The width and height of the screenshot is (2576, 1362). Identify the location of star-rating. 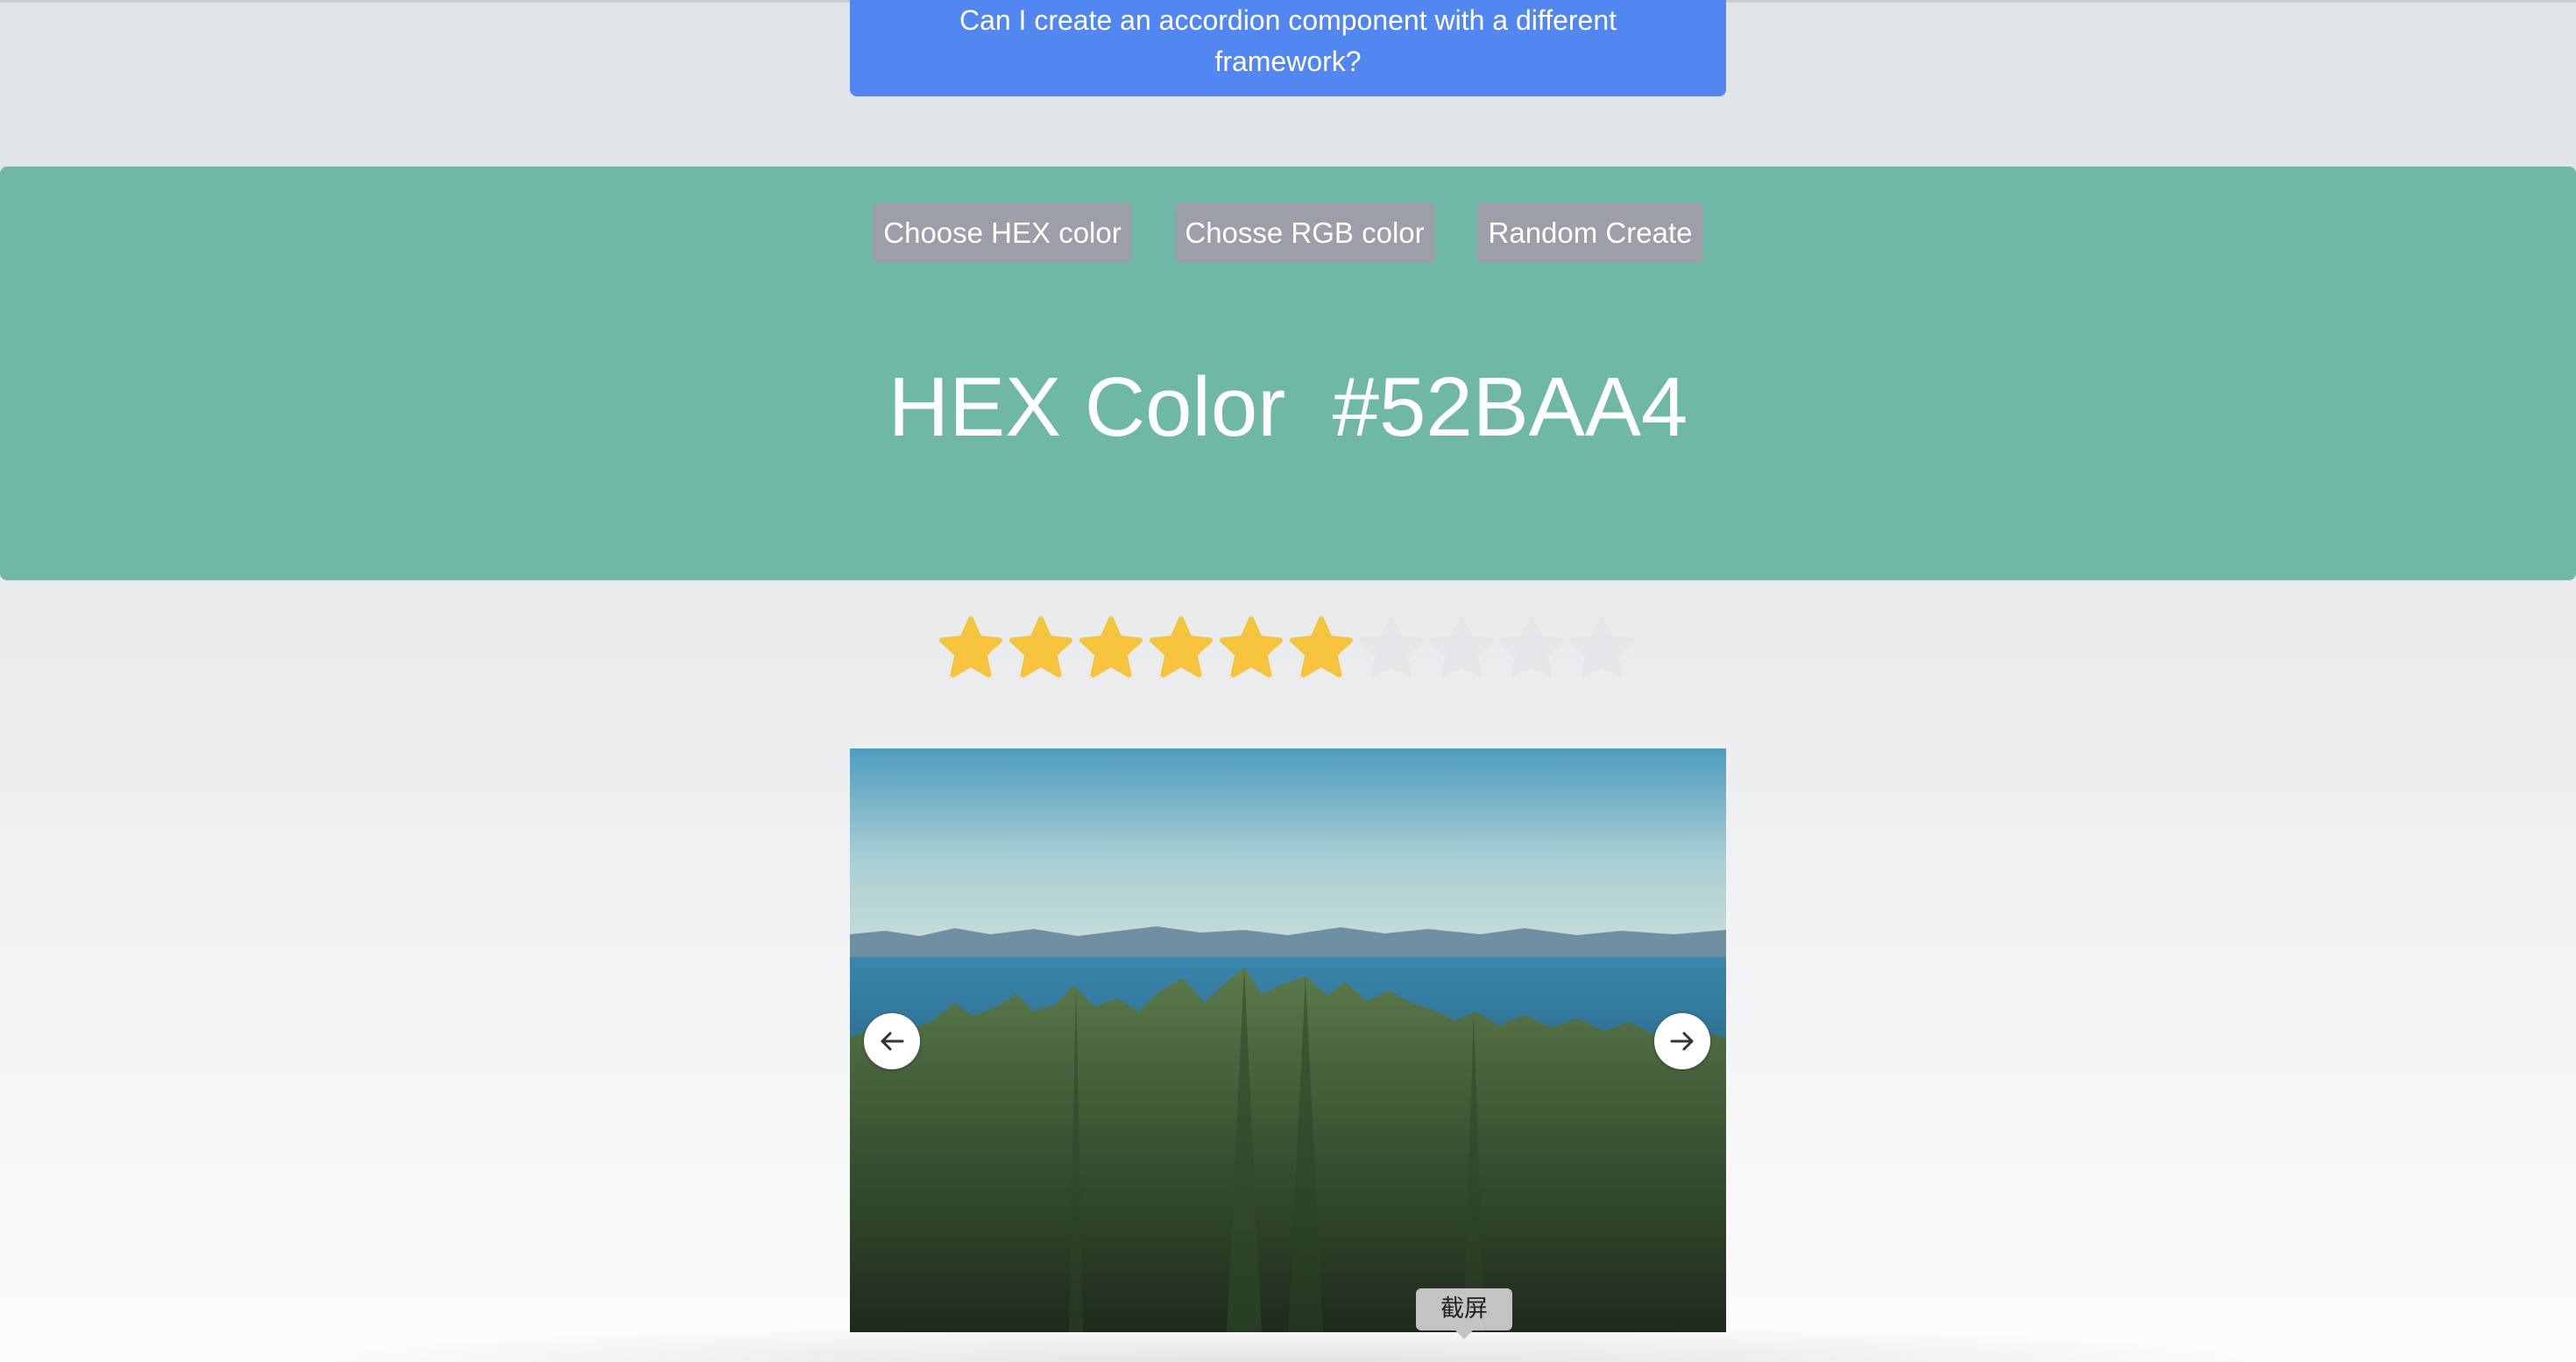
(1286, 651).